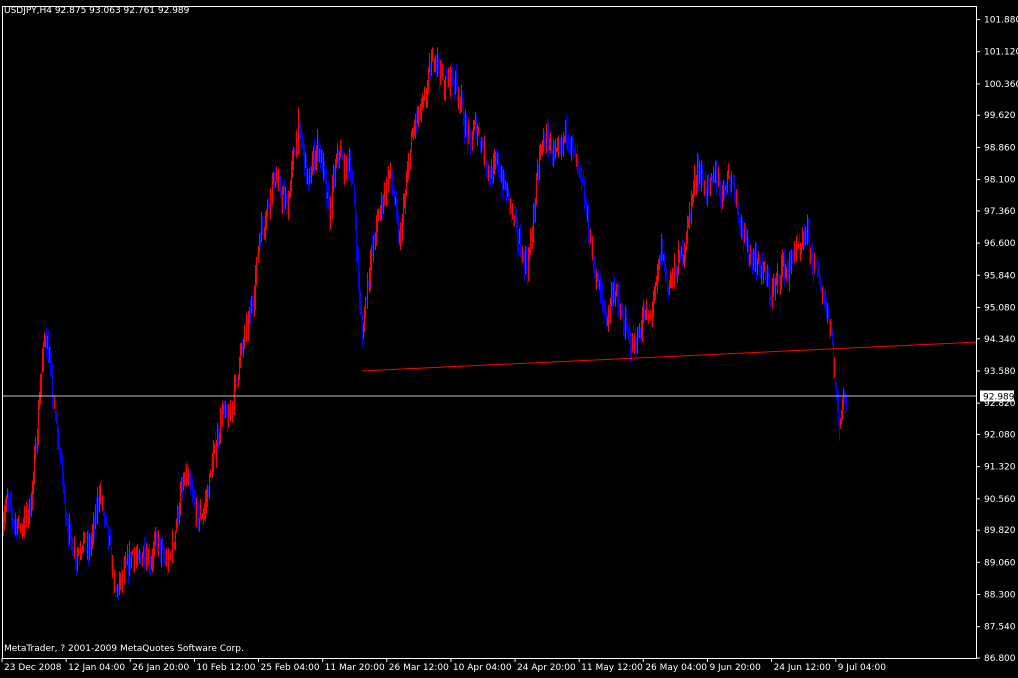 The height and width of the screenshot is (678, 1018). What do you see at coordinates (1000, 148) in the screenshot?
I see `y-tick-label: 98.860` at bounding box center [1000, 148].